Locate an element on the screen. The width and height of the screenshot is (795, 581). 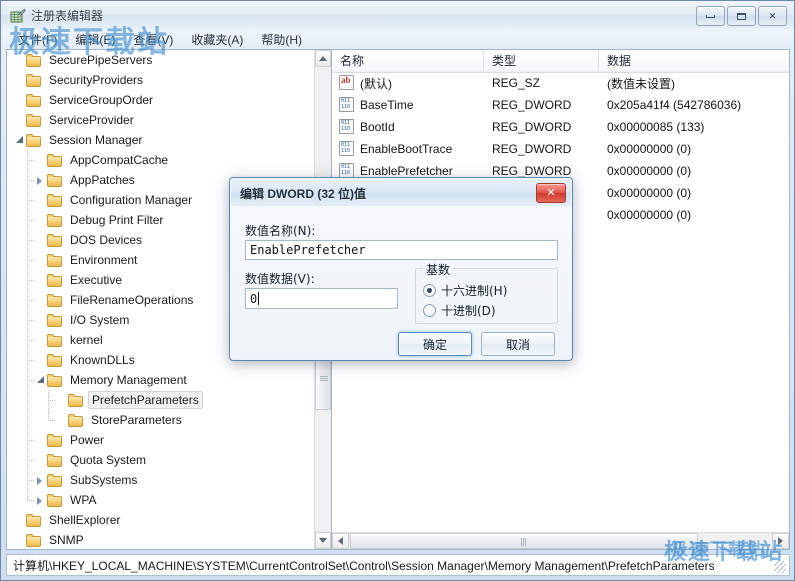
values-scroll-right-button is located at coordinates (780, 541).